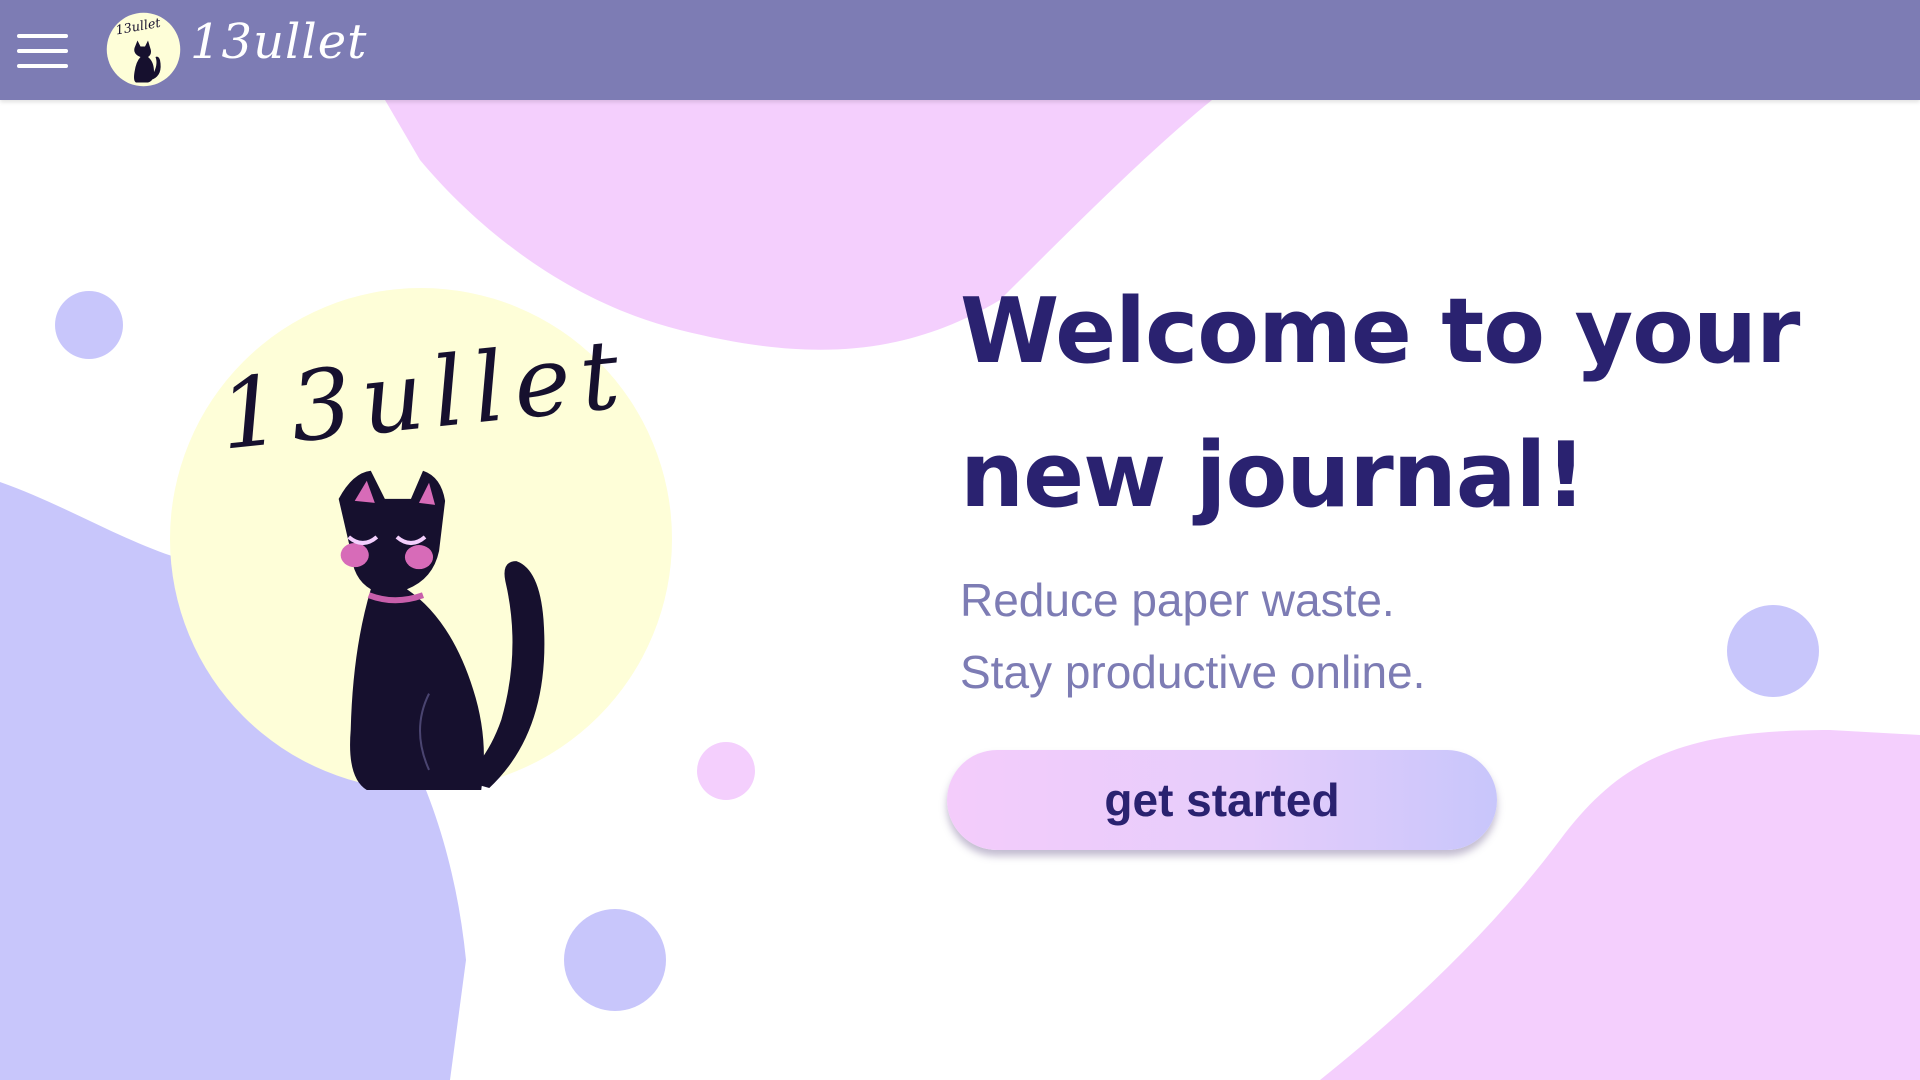 This screenshot has width=1920, height=1080. I want to click on tagline-line-1: Reduce paper waste., so click(1177, 600).